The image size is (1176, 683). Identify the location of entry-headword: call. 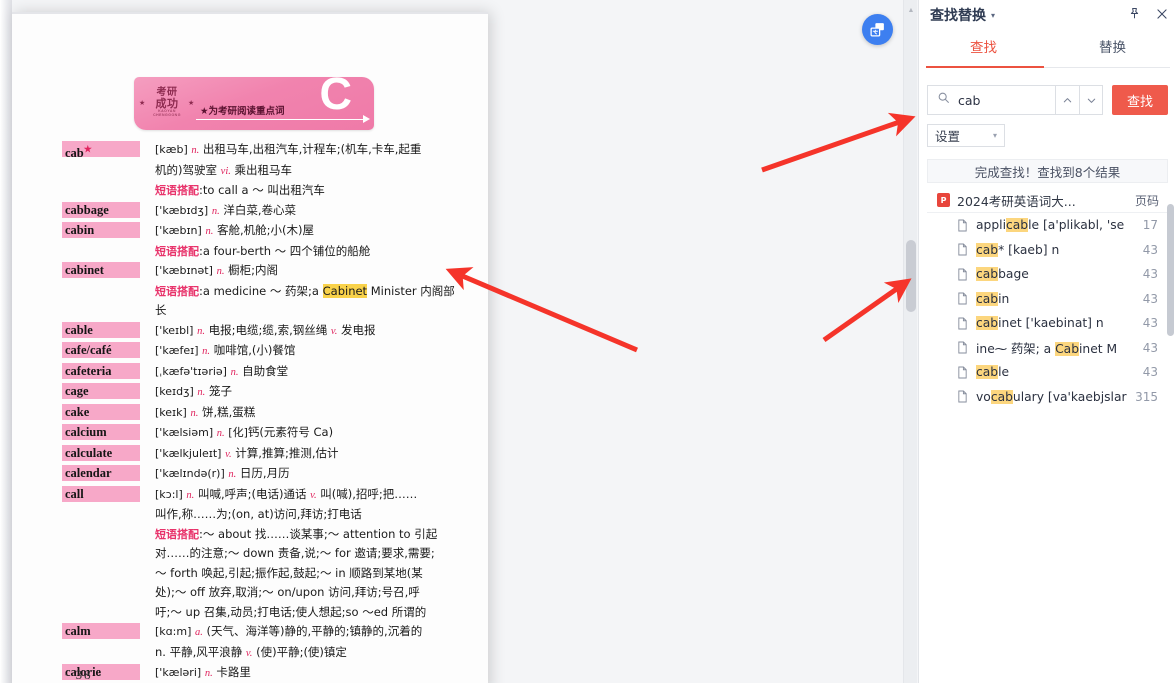
(101, 493).